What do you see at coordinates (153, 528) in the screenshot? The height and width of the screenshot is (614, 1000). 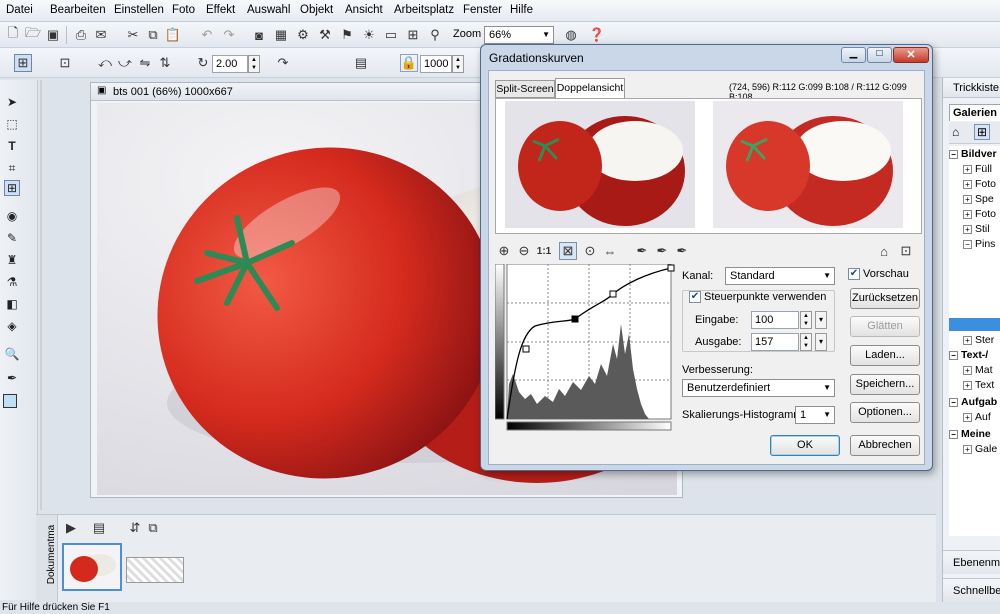 I see `thumbnails-icon: ⧉` at bounding box center [153, 528].